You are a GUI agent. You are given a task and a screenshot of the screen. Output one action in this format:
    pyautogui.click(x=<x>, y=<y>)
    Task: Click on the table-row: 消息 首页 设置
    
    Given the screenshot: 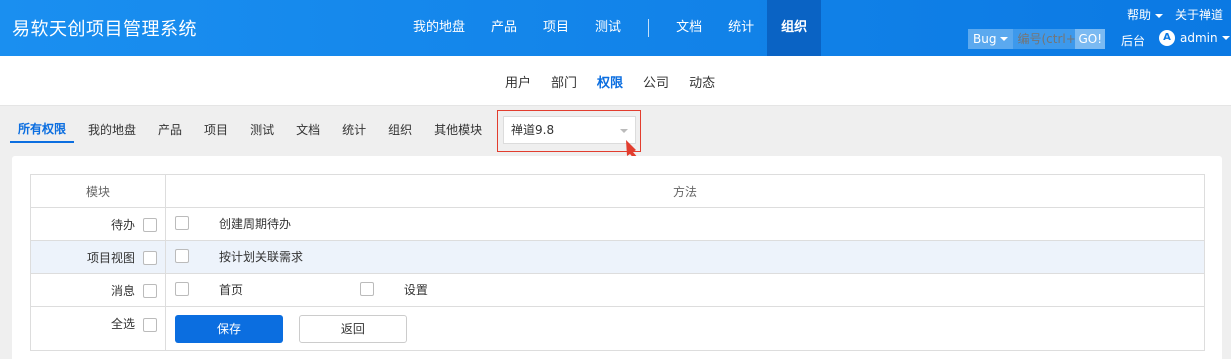 What is the action you would take?
    pyautogui.click(x=617, y=290)
    